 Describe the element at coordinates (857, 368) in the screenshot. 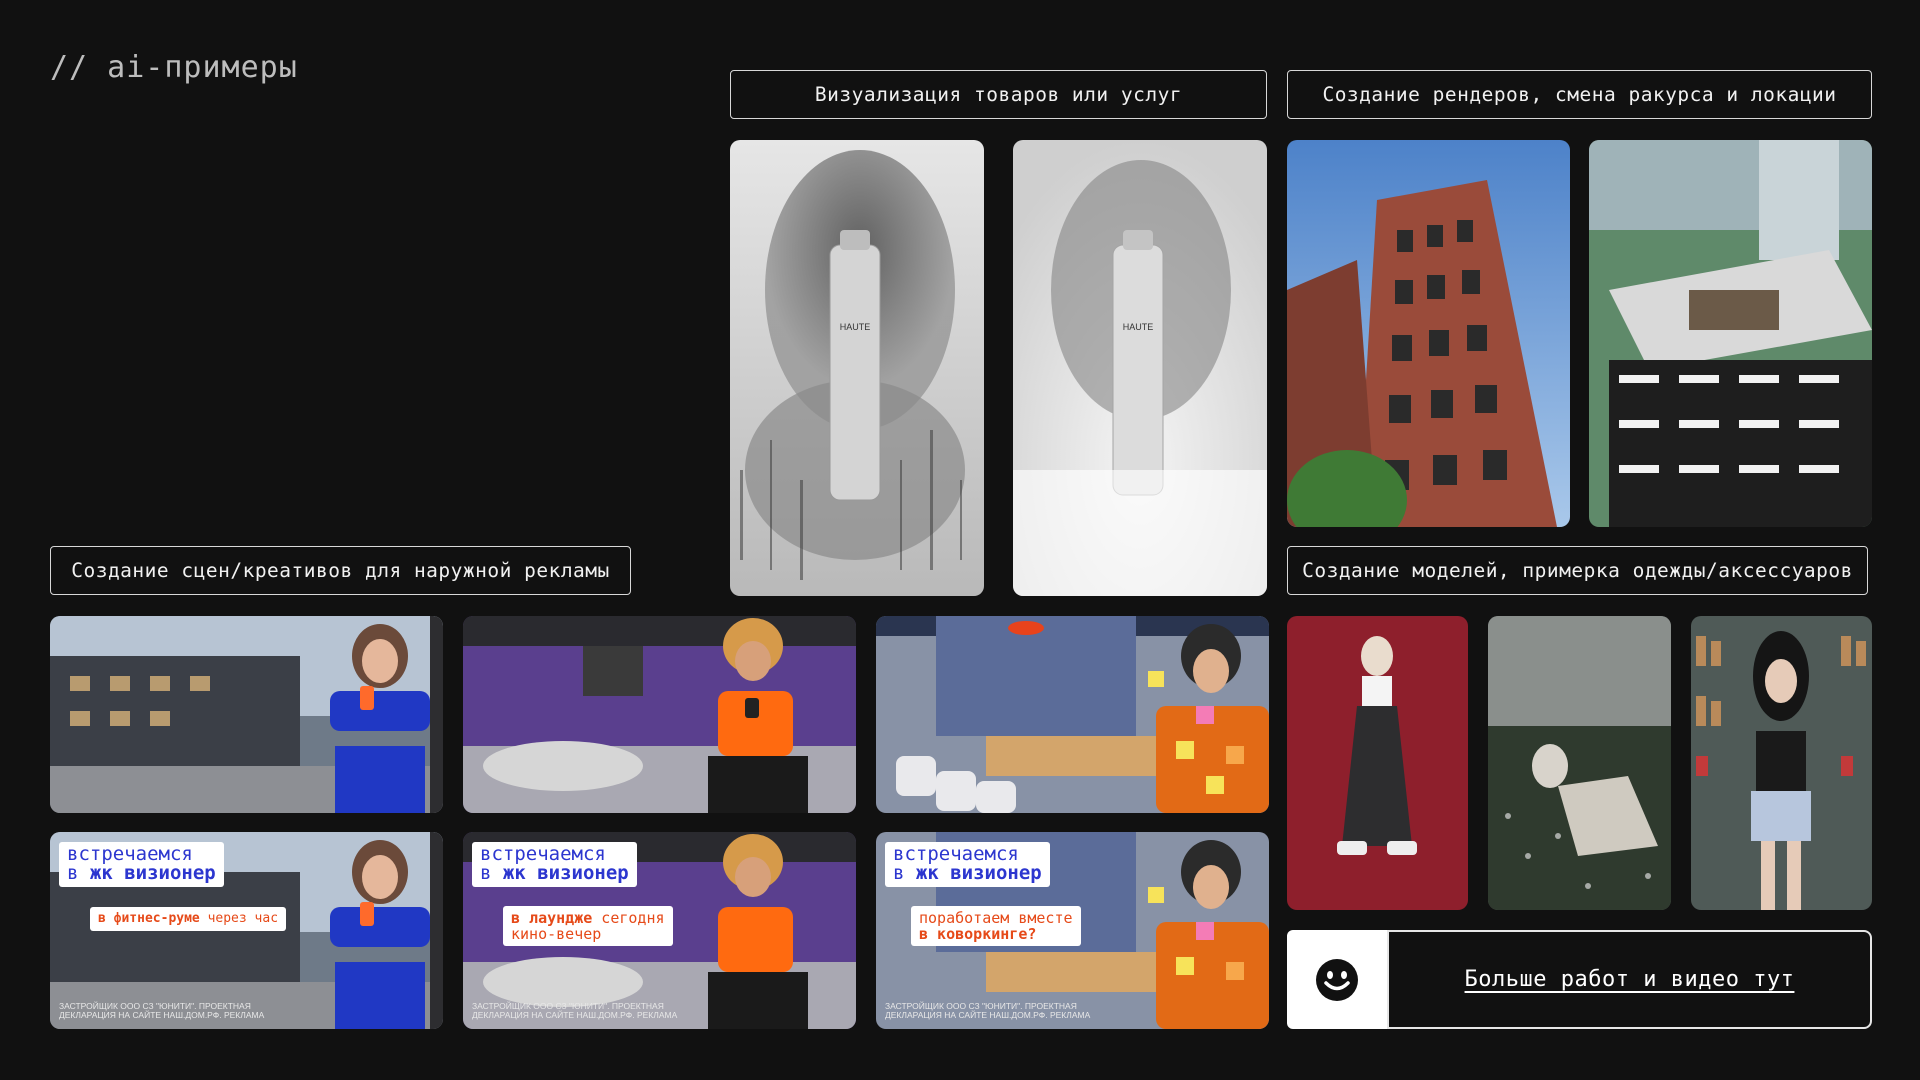

I see `product-image-wet-glass: HAUTE` at that location.